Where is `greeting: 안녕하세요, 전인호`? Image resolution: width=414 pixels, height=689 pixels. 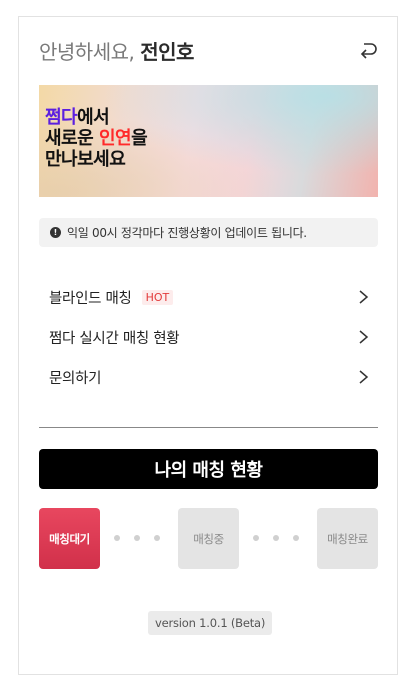 greeting: 안녕하세요, 전인호 is located at coordinates (209, 52).